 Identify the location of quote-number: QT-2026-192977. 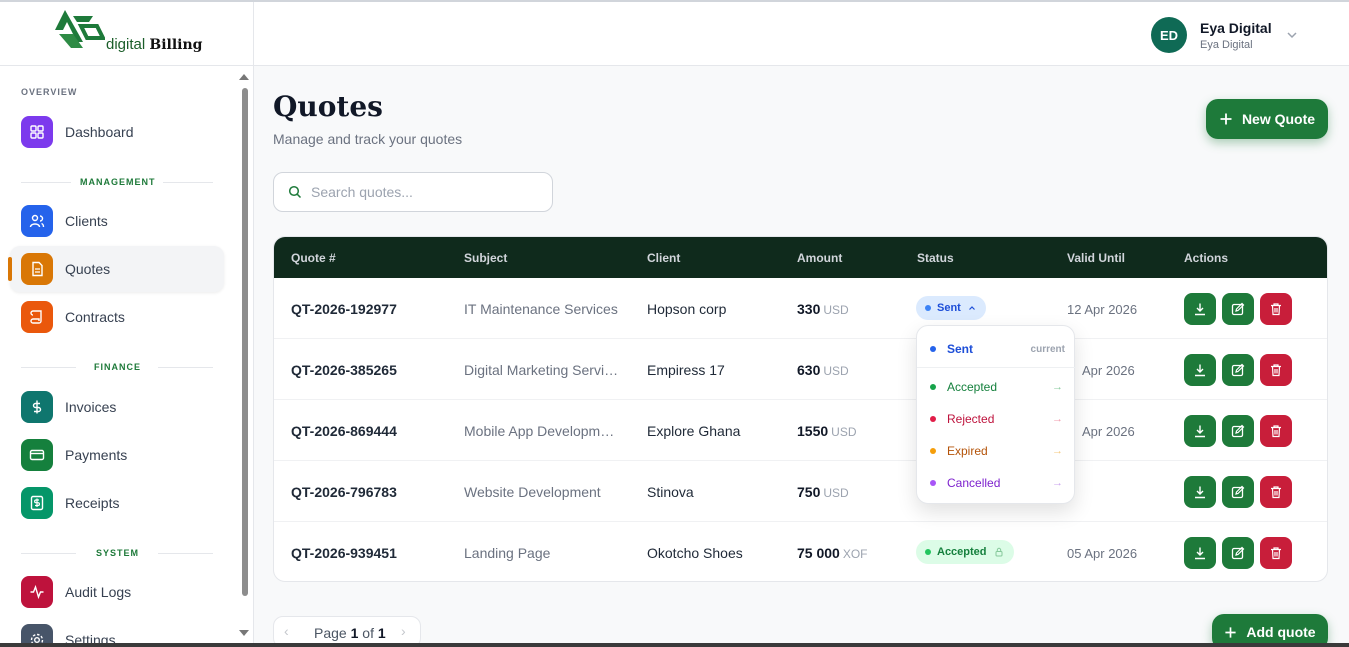
(344, 309).